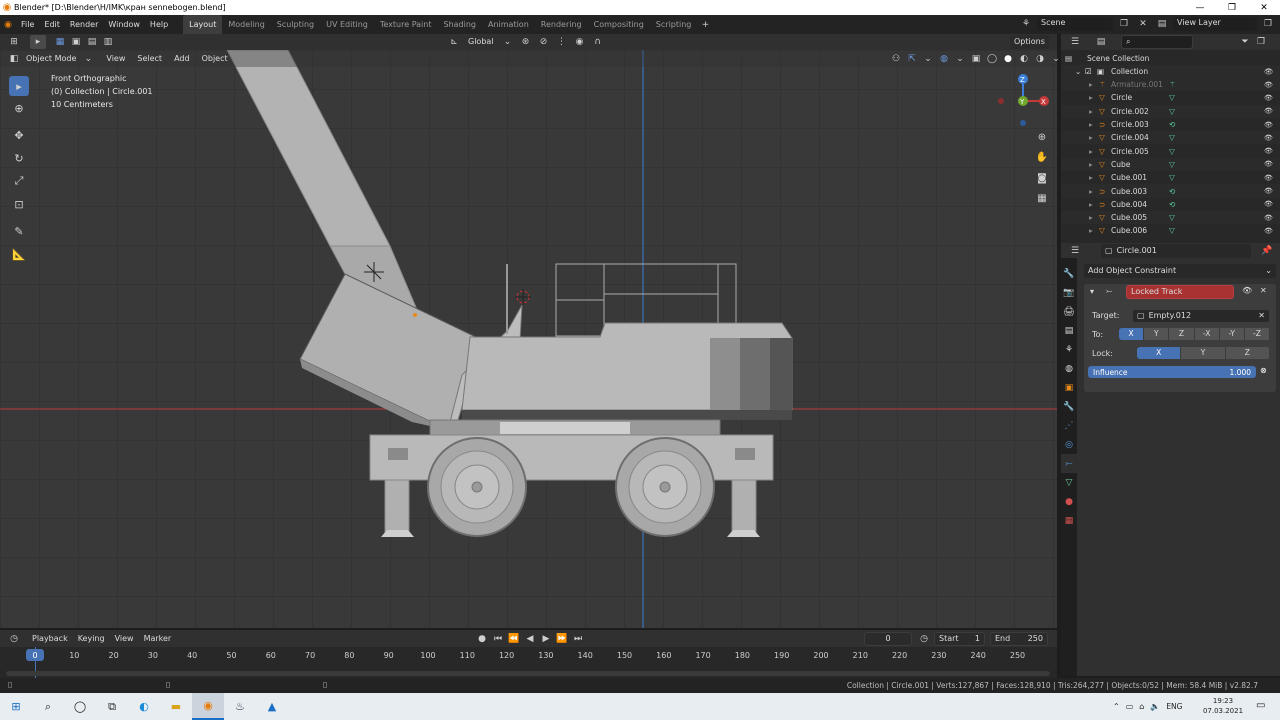 The height and width of the screenshot is (720, 1280). Describe the element at coordinates (482, 639) in the screenshot. I see `record-icon: ●` at that location.